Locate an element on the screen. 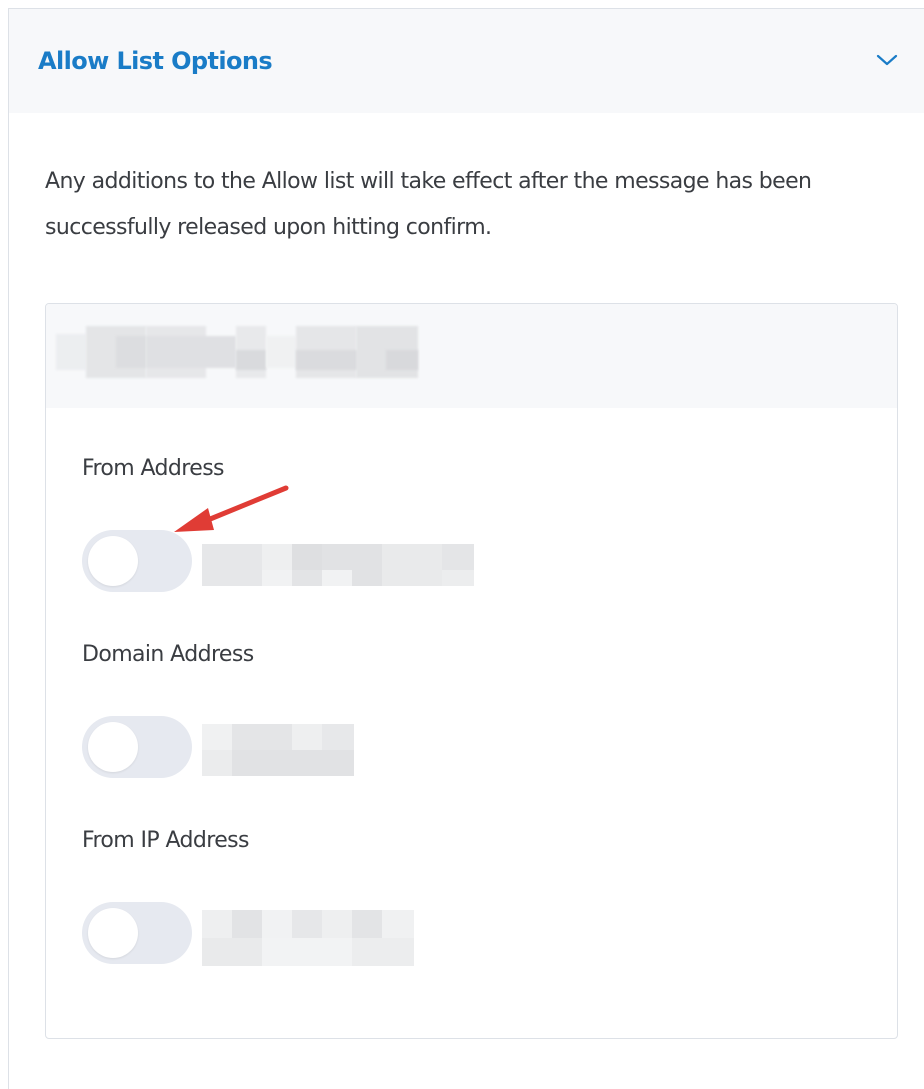 Image resolution: width=924 pixels, height=1089 pixels. domain-address-toggle is located at coordinates (137, 747).